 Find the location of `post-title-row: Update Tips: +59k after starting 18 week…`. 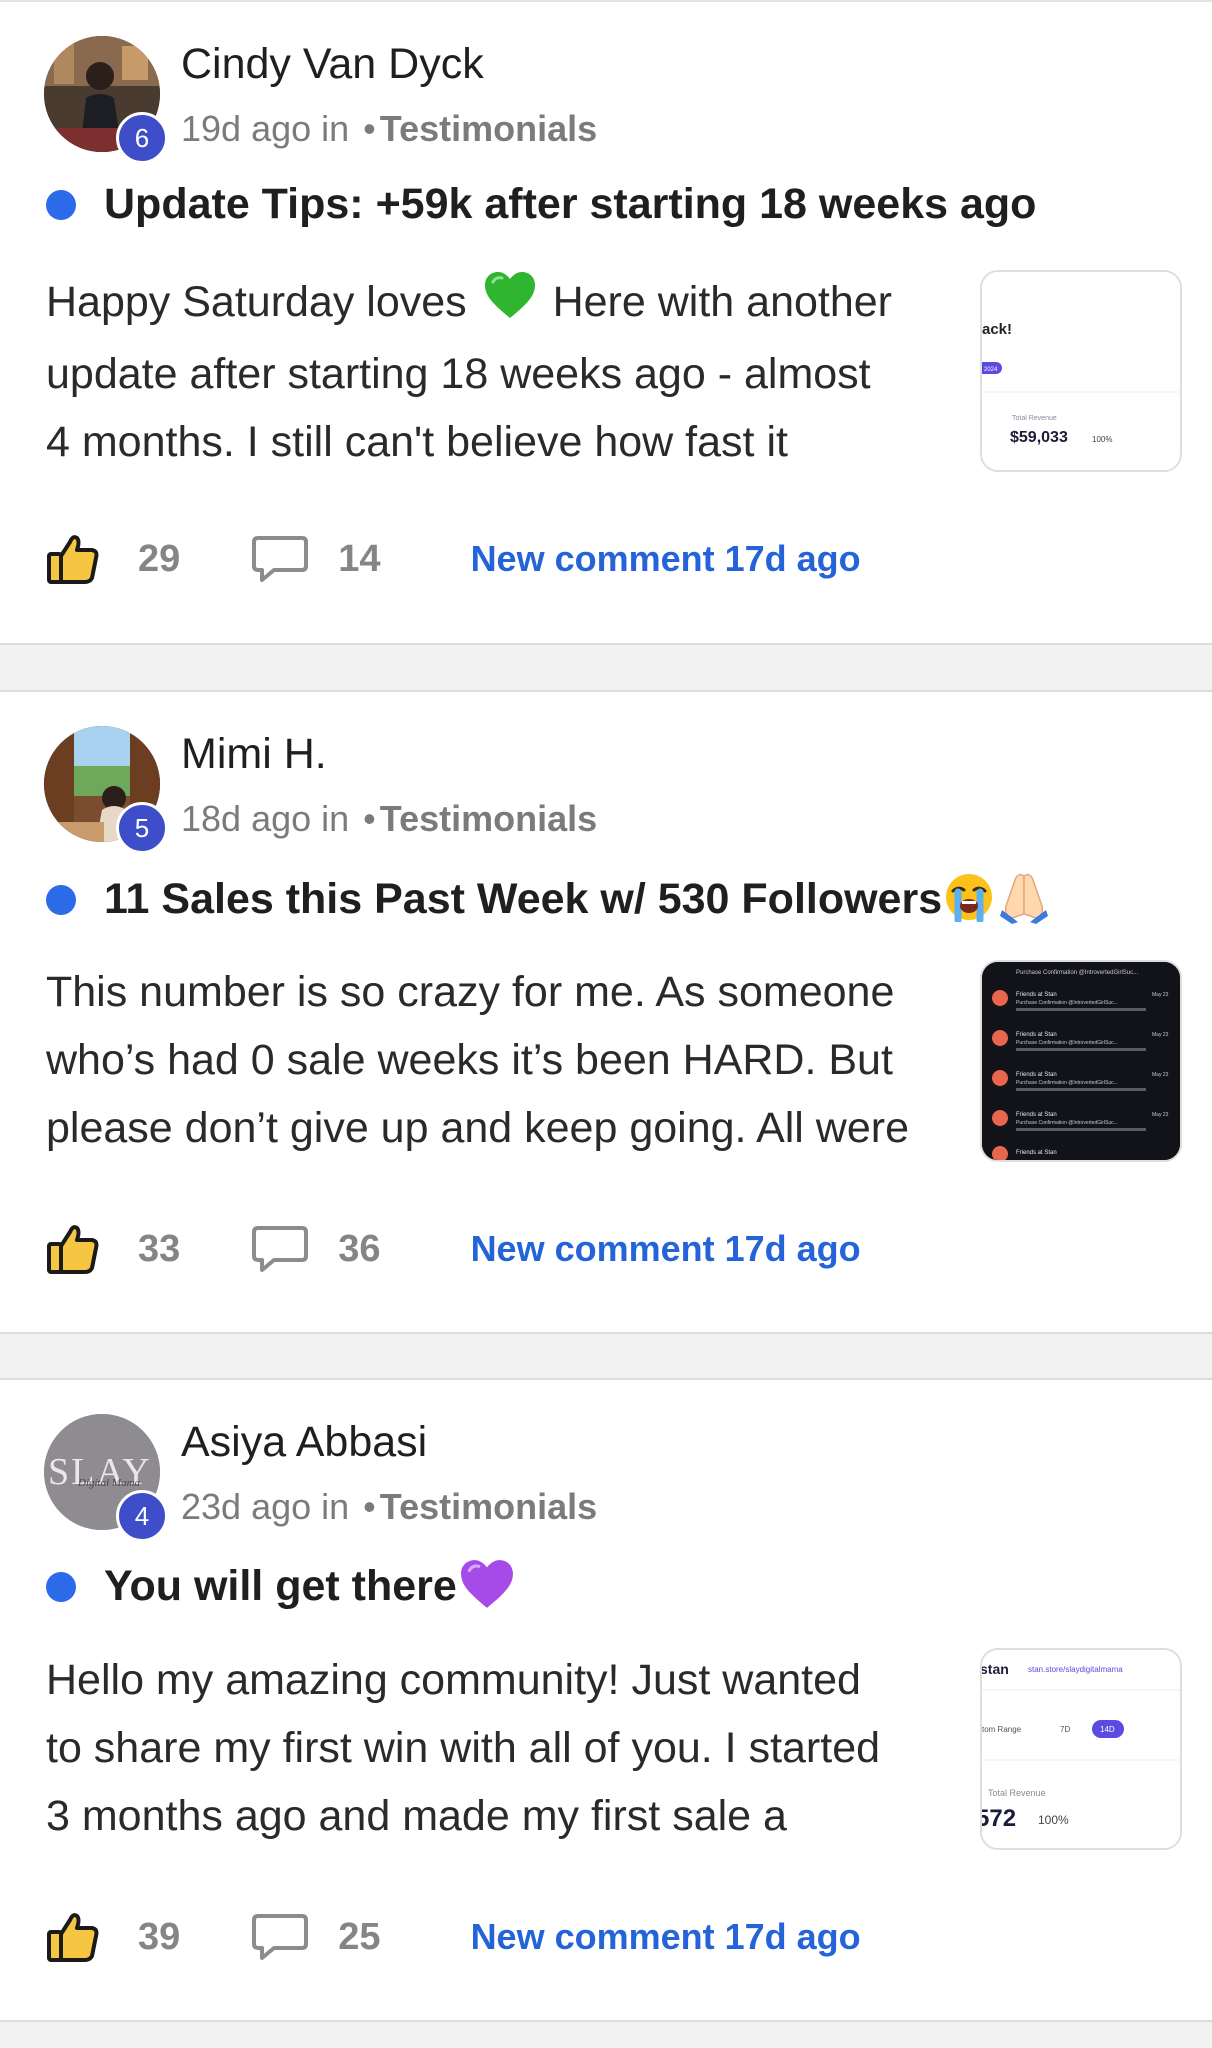

post-title-row: Update Tips: +59k after starting 18 week… is located at coordinates (541, 204).